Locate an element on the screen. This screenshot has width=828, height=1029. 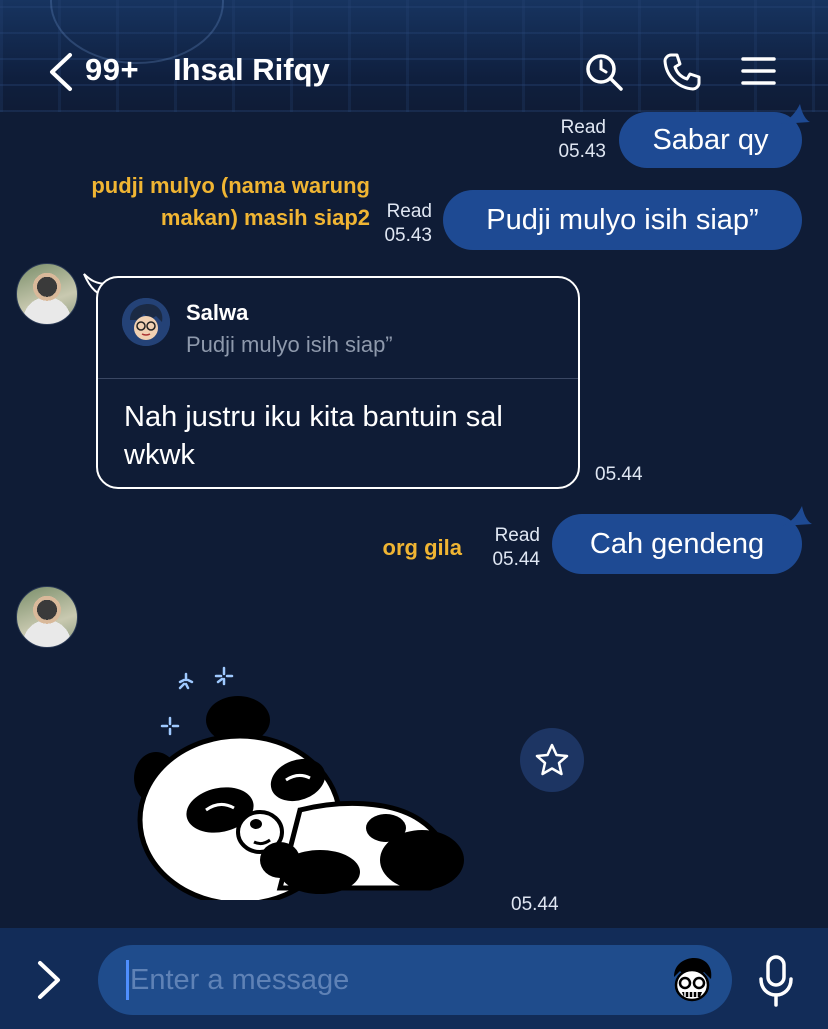
message-text: Sabar qy is located at coordinates (710, 139).